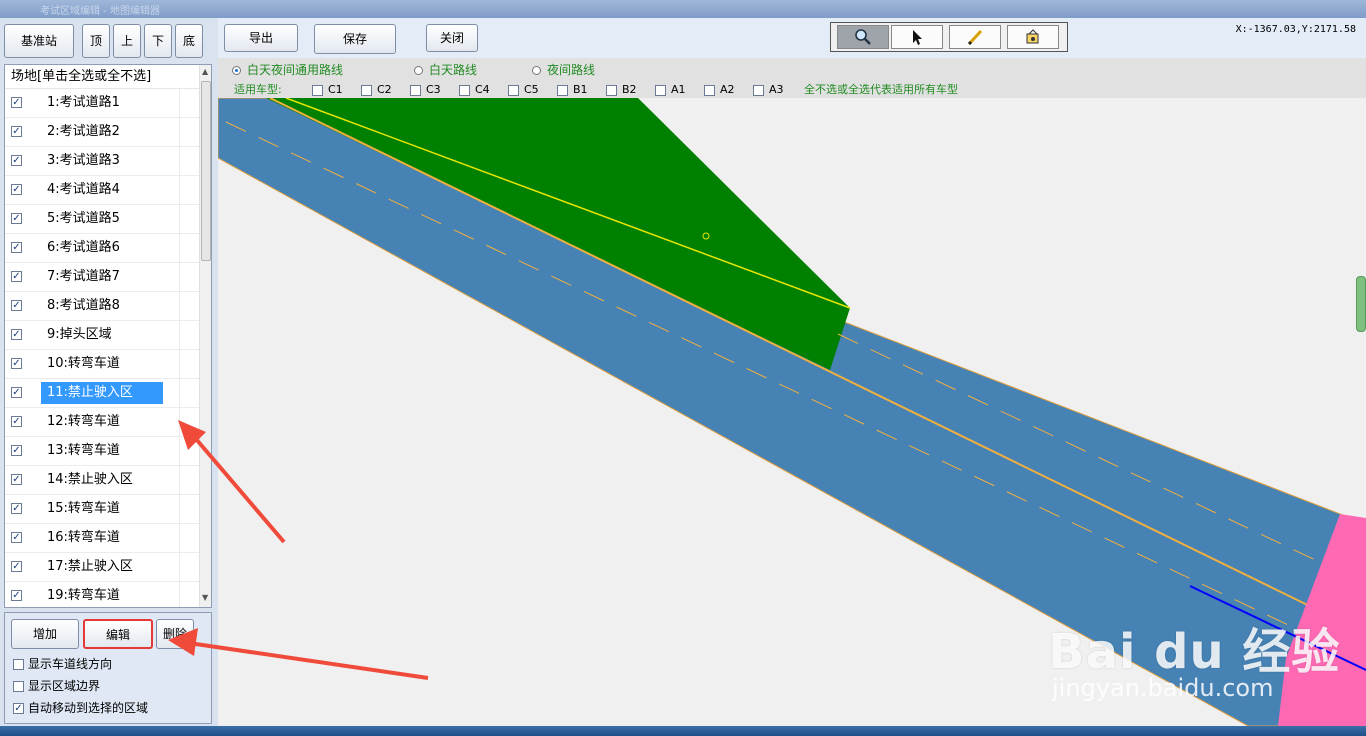  What do you see at coordinates (83, 219) in the screenshot?
I see `list-item-label: 5:考试道路5` at bounding box center [83, 219].